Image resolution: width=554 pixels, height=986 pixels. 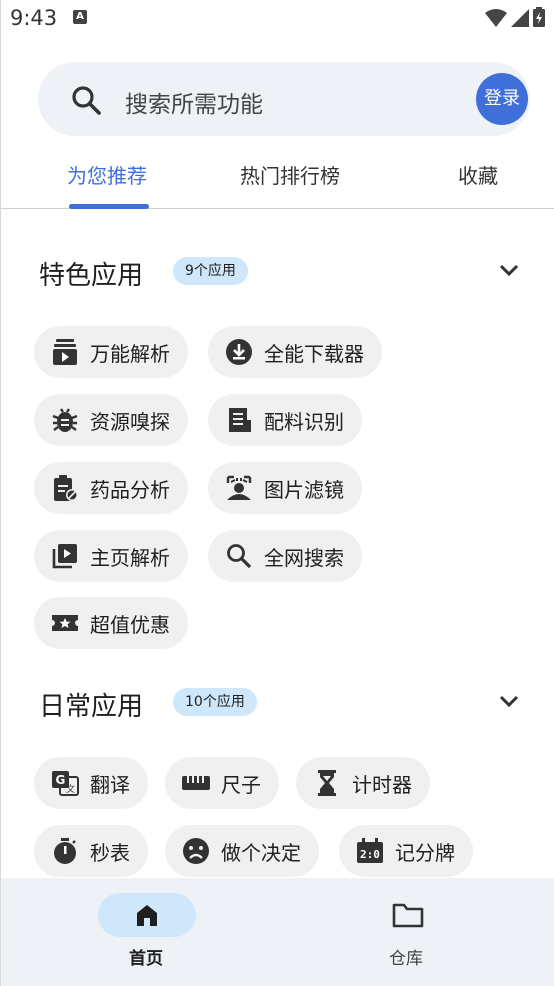 What do you see at coordinates (196, 783) in the screenshot?
I see `ruler-icon` at bounding box center [196, 783].